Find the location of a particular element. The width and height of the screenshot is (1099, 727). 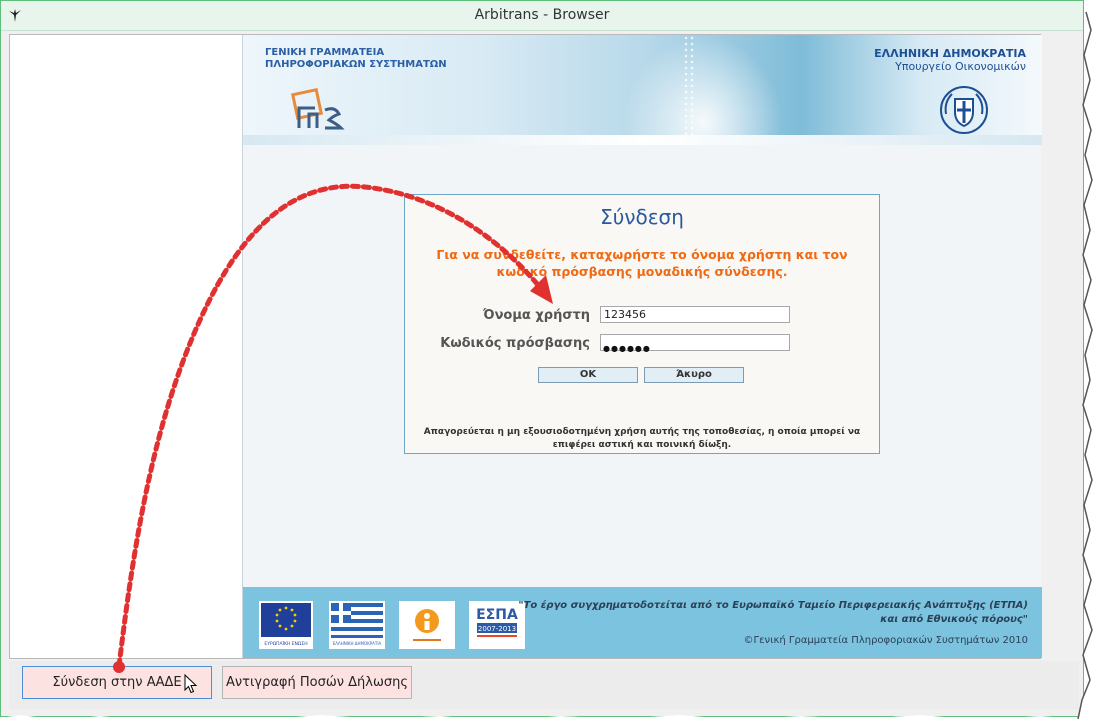

gsis-logo-icon is located at coordinates (317, 109).